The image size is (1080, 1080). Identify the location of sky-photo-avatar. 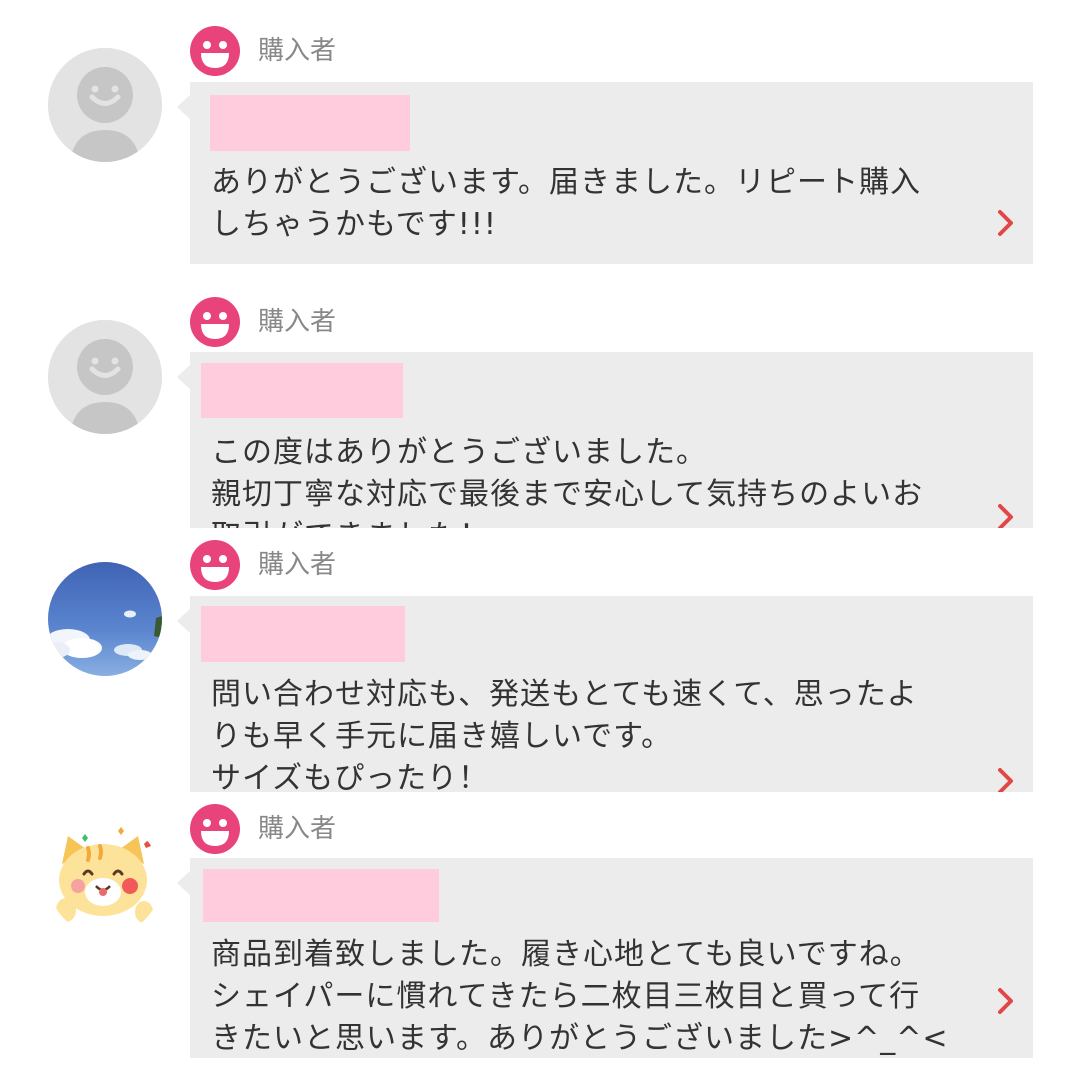
(105, 619).